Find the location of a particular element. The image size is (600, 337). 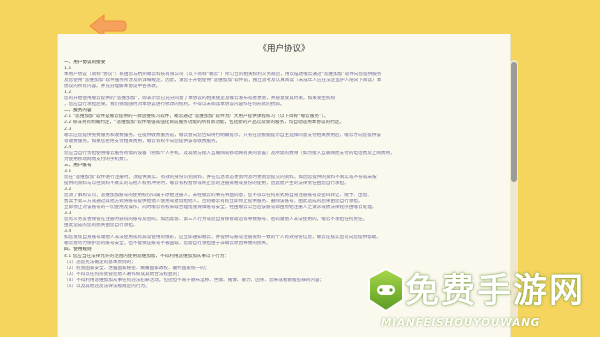

document-title: 《用户协议》 is located at coordinates (284, 49).